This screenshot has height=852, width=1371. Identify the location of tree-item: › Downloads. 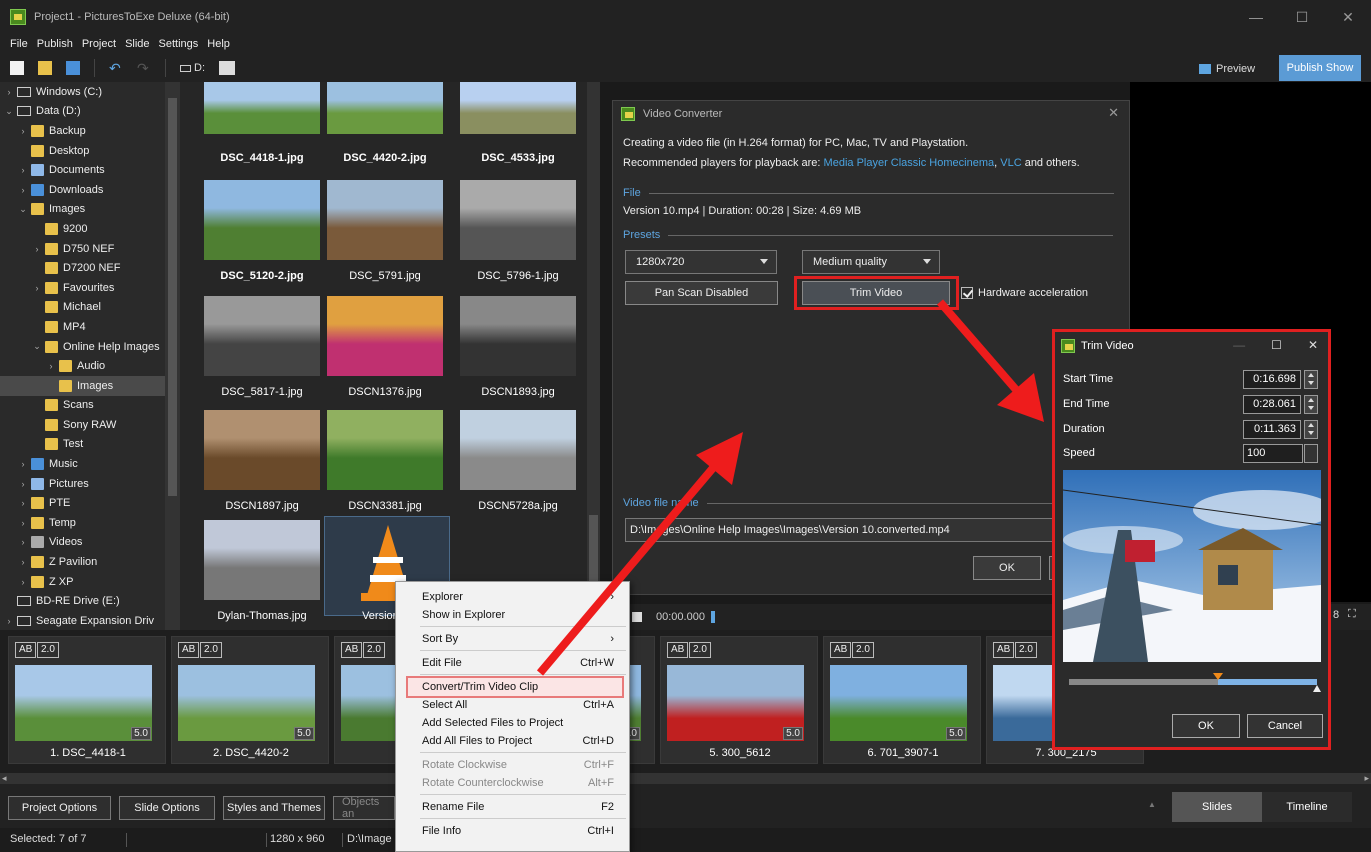
(90, 190).